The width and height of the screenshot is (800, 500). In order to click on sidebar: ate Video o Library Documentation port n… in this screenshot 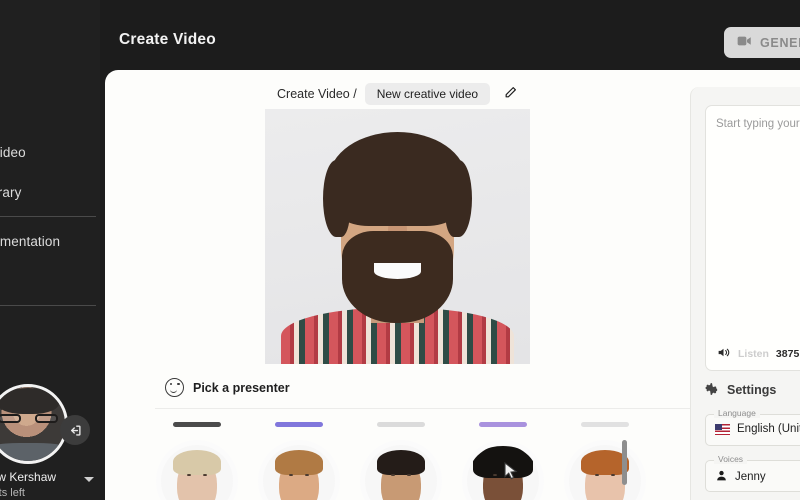, I will do `click(50, 250)`.